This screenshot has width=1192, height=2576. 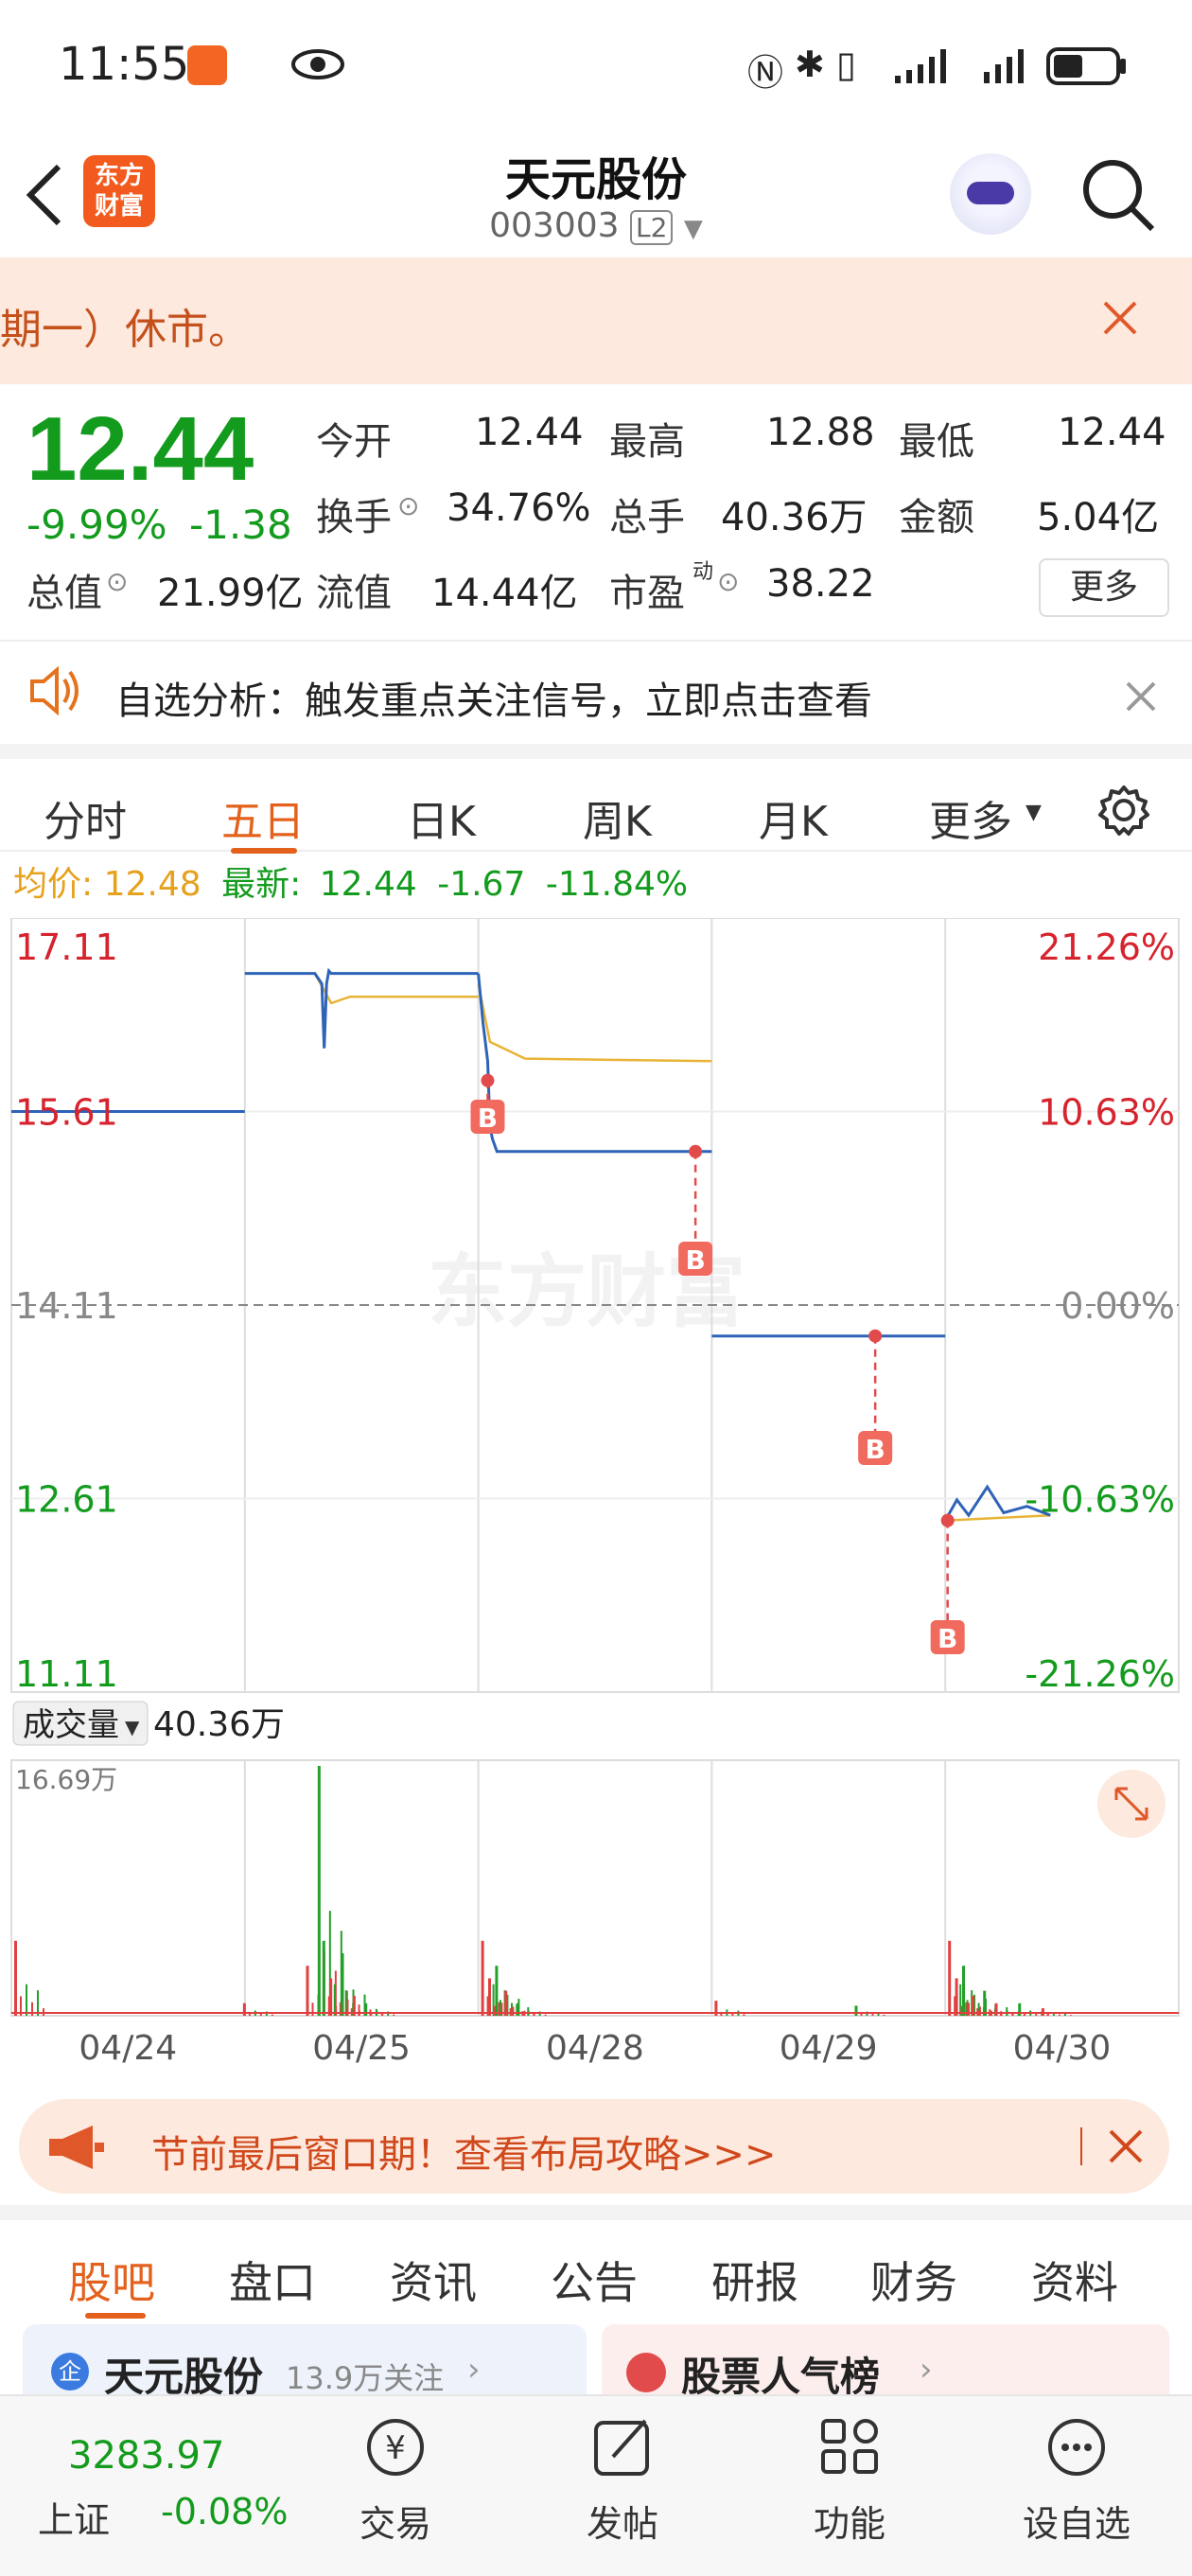 What do you see at coordinates (64, 593) in the screenshot?
I see `mktcap-label: 总值` at bounding box center [64, 593].